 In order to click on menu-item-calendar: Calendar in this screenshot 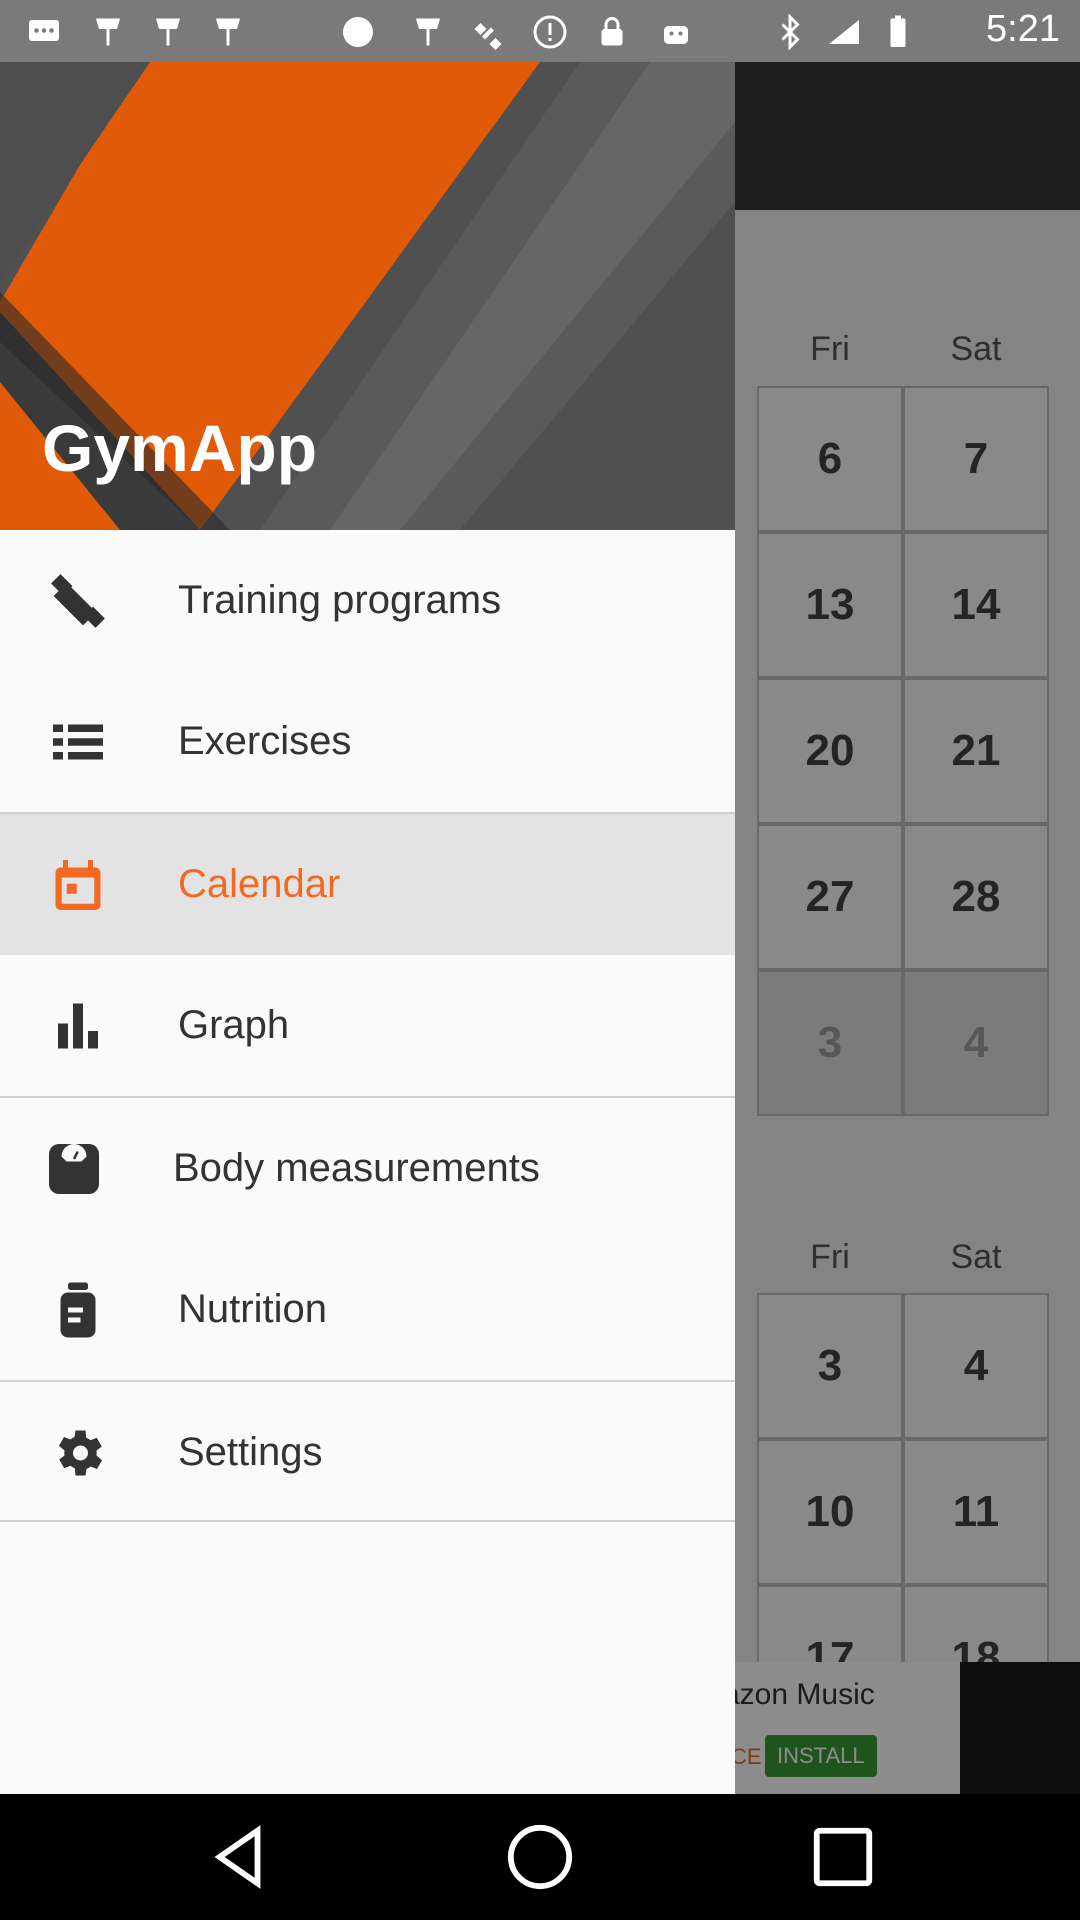, I will do `click(367, 884)`.